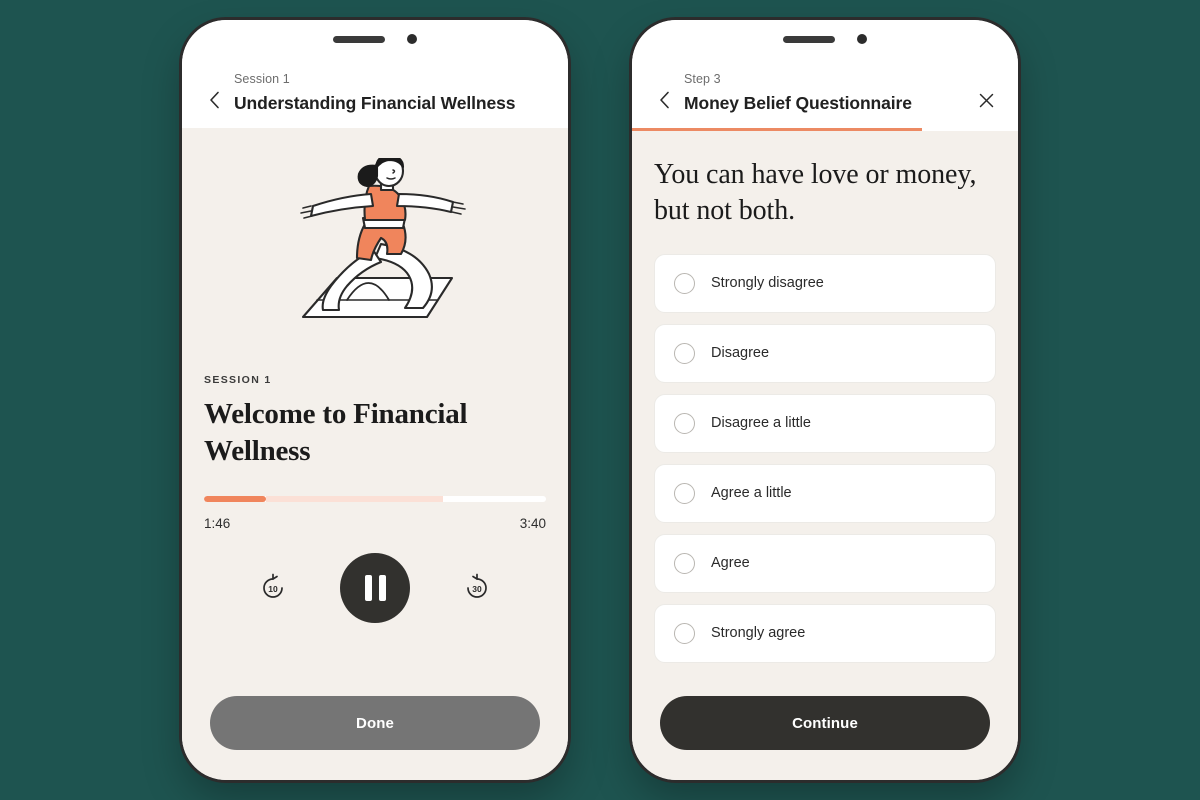  What do you see at coordinates (825, 353) in the screenshot?
I see `answer-option: Disagree` at bounding box center [825, 353].